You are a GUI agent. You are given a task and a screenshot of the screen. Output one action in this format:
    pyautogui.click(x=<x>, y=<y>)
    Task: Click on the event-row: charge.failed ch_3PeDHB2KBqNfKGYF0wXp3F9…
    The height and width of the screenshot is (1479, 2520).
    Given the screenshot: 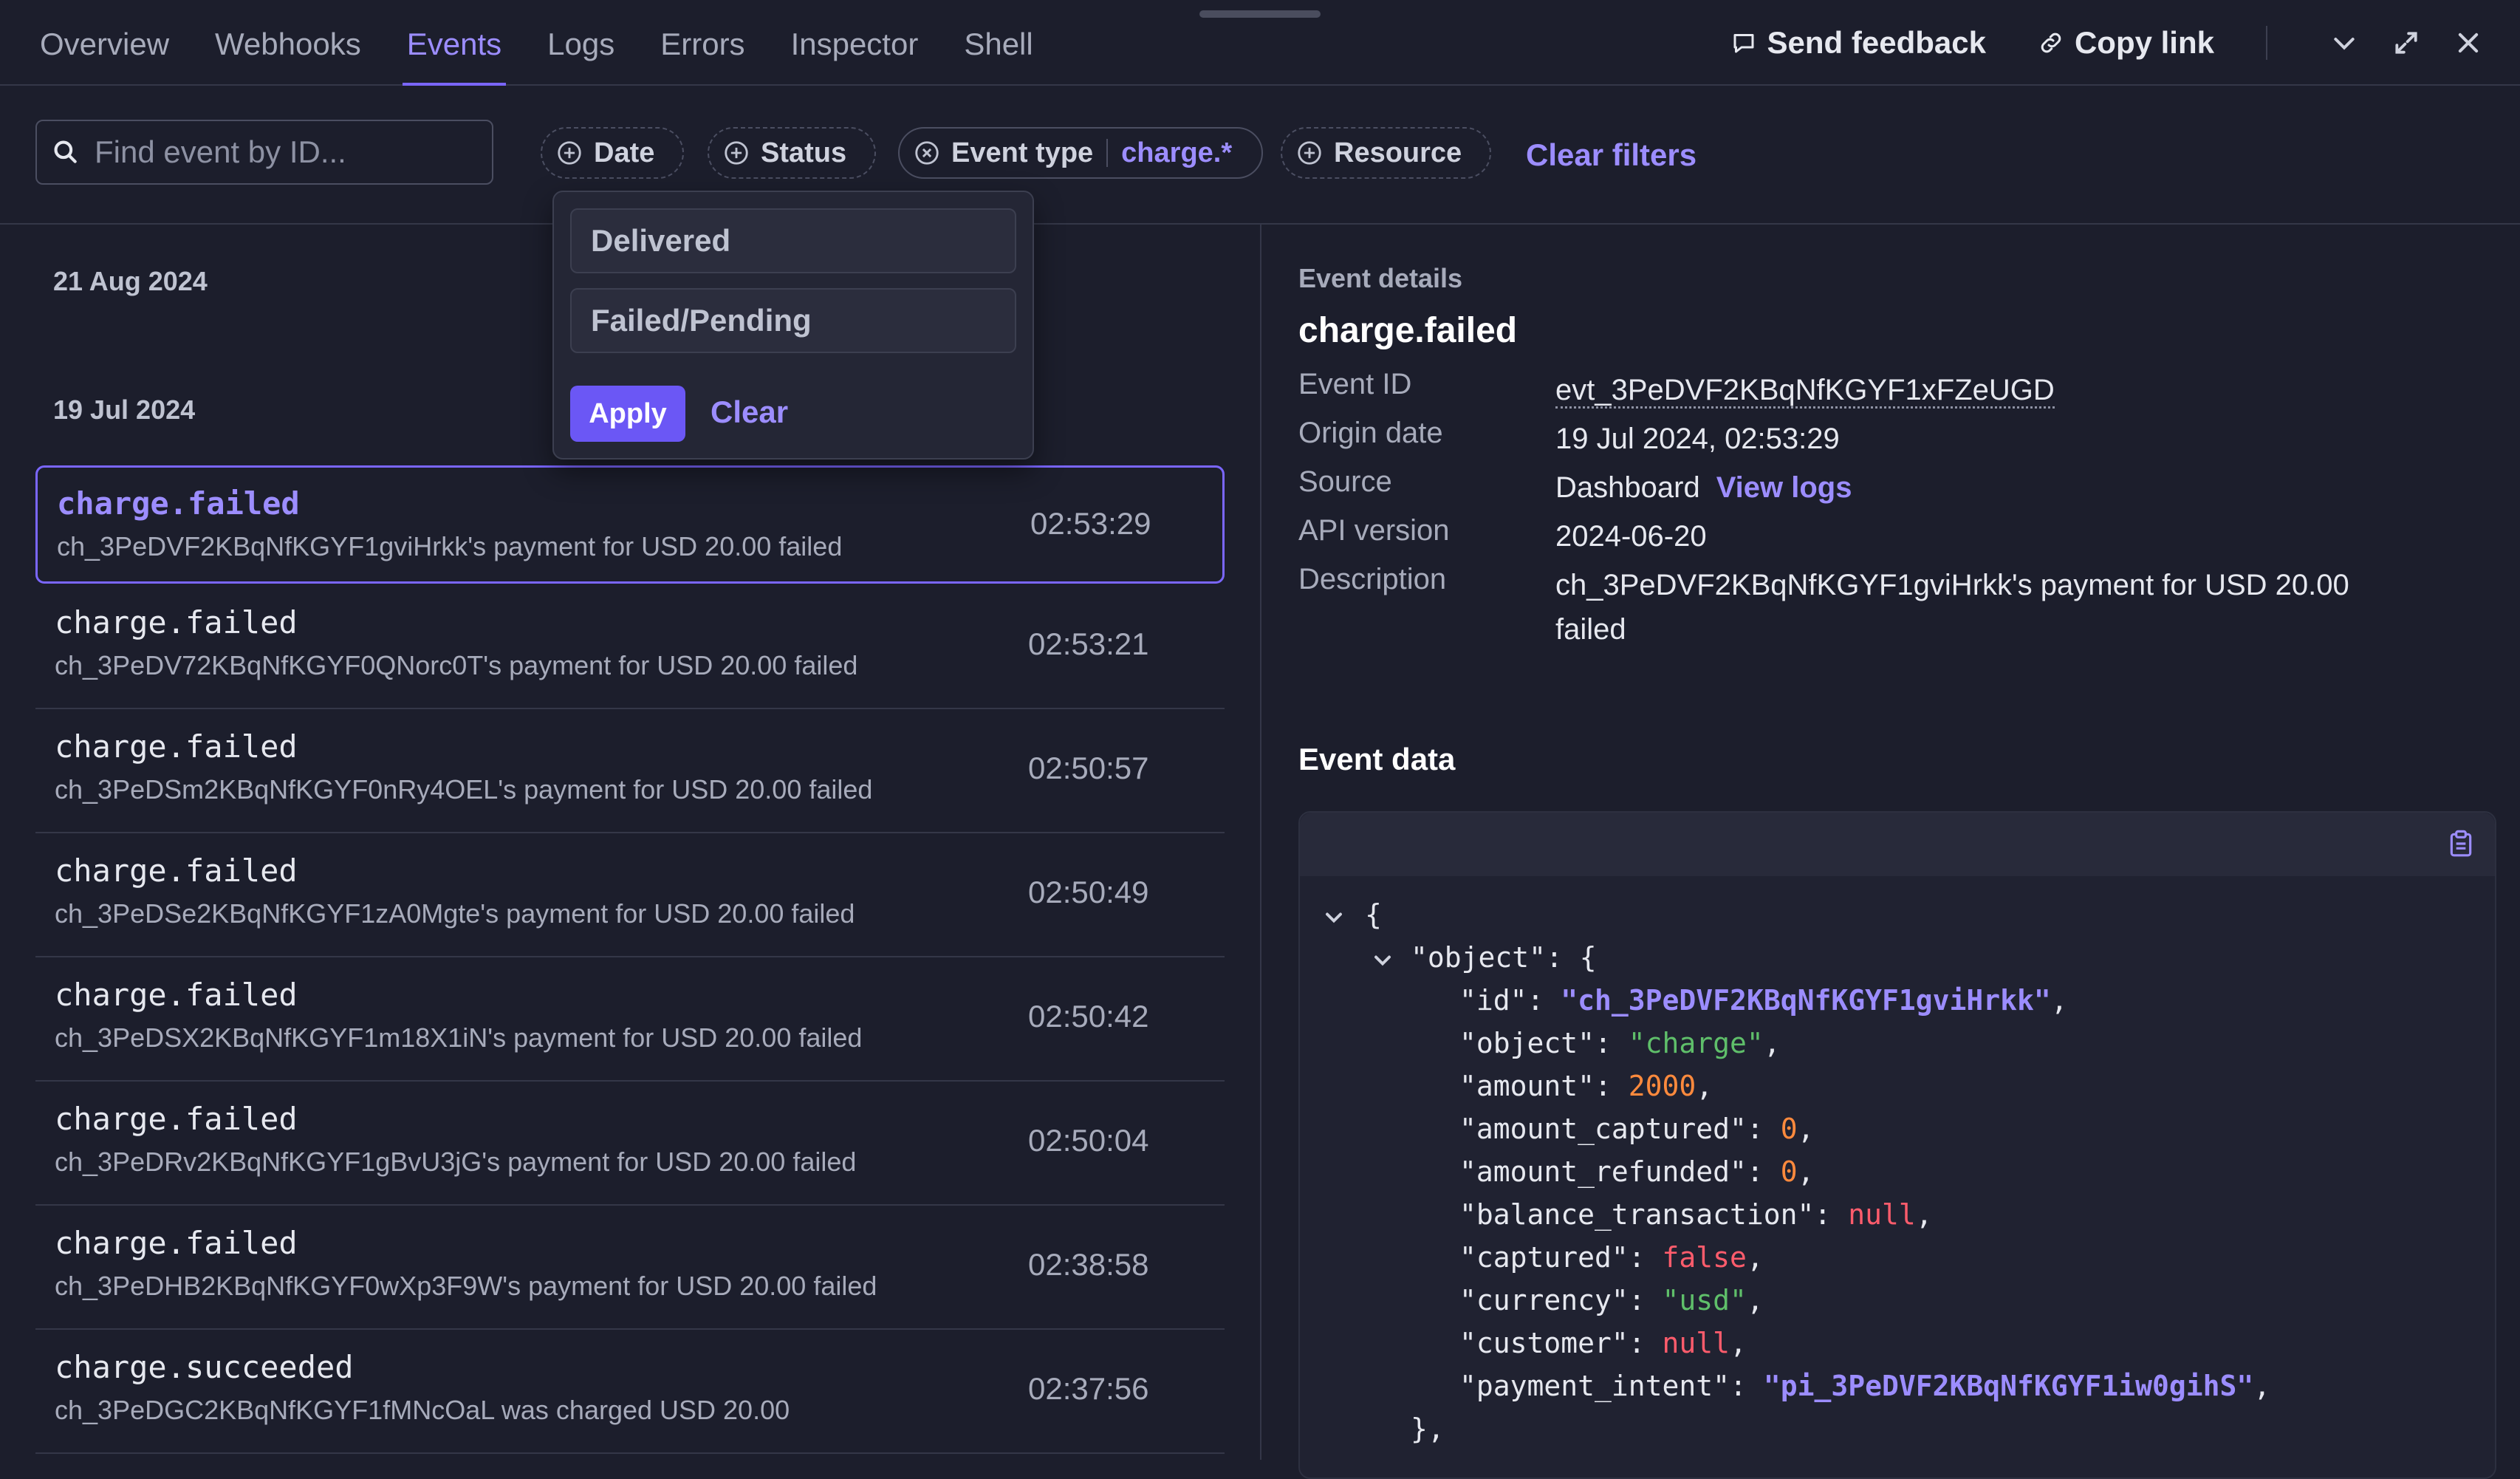 What is the action you would take?
    pyautogui.click(x=630, y=1268)
    